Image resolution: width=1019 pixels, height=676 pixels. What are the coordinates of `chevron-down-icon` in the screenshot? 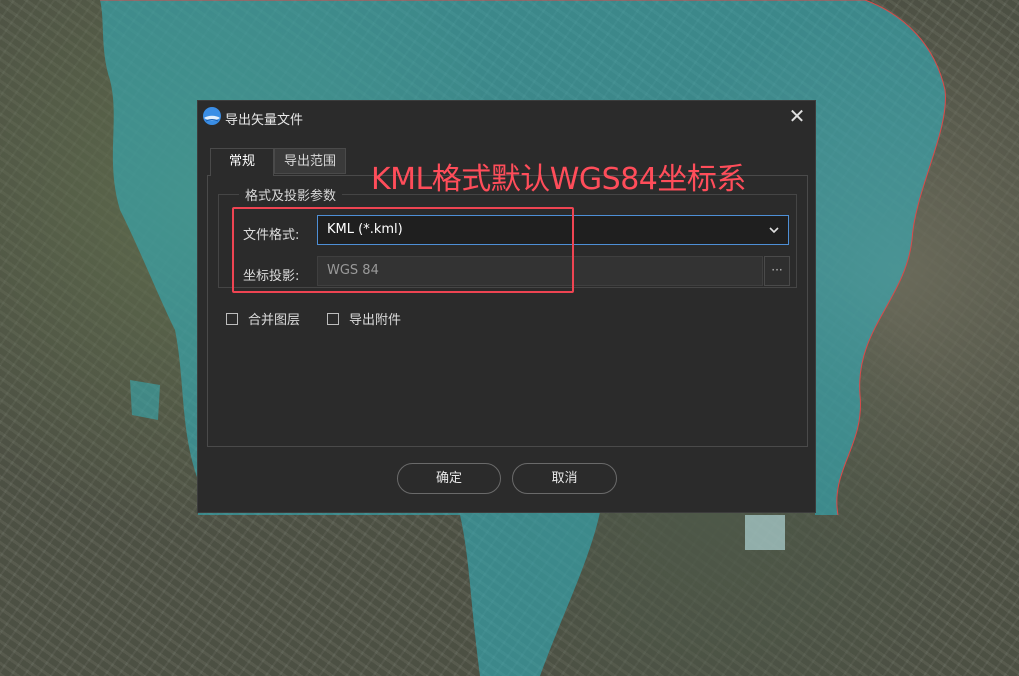 It's located at (774, 230).